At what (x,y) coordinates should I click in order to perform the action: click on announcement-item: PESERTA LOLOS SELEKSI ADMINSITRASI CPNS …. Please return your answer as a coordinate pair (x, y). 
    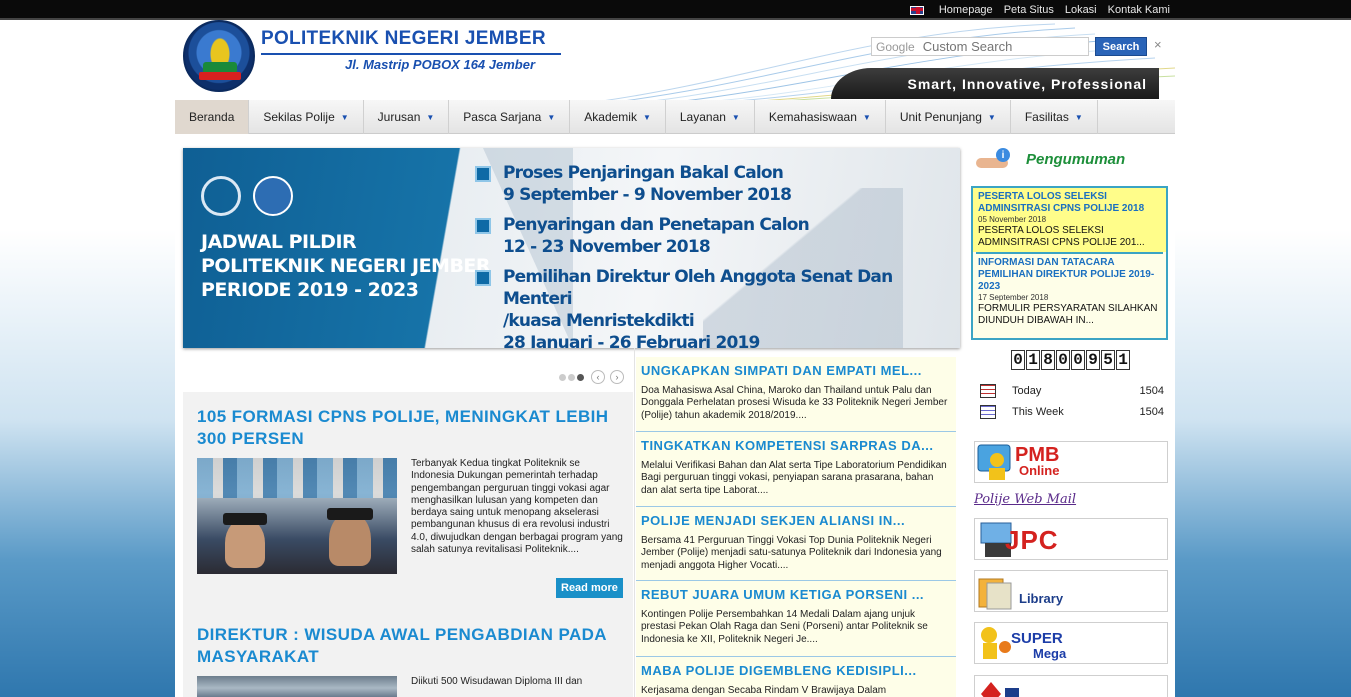
    Looking at the image, I should click on (1069, 220).